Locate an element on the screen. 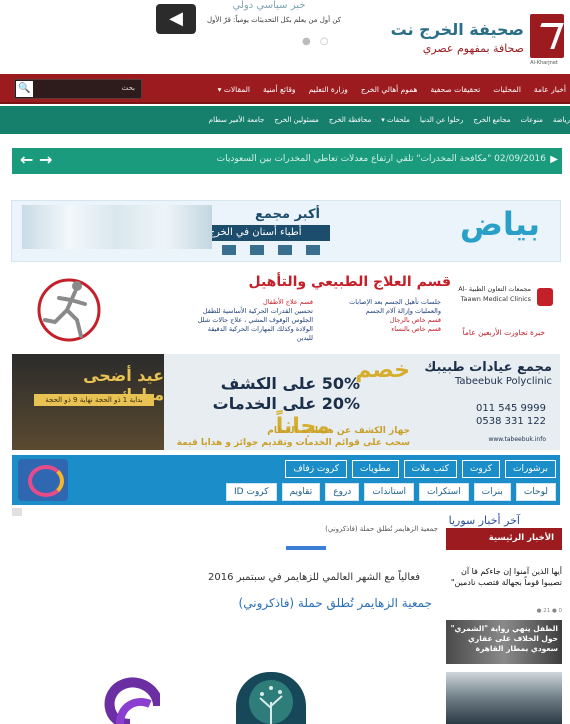 The height and width of the screenshot is (724, 570). logo-title: صحيفة الخرج نت is located at coordinates (457, 29).